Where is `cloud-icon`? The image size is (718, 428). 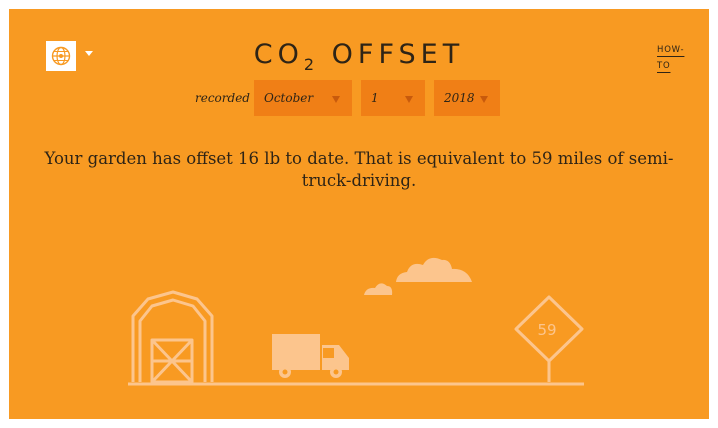
cloud-icon is located at coordinates (418, 276).